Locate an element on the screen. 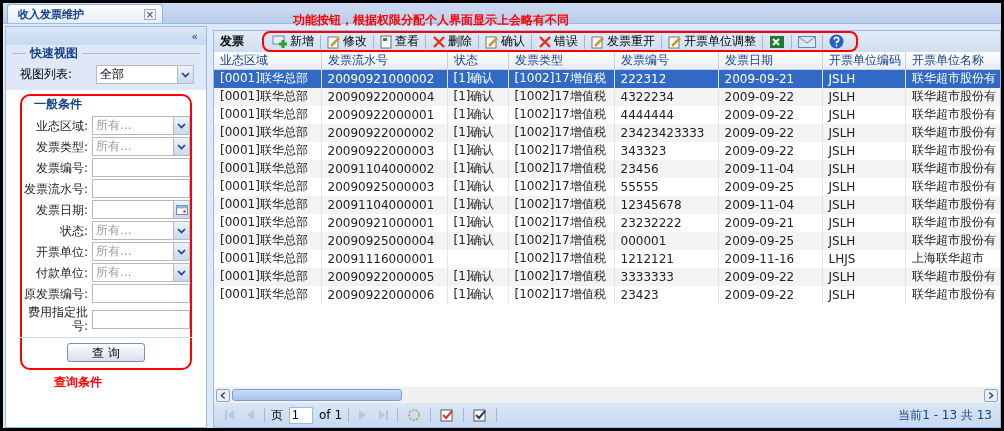 The image size is (1004, 431). calendar-icon is located at coordinates (181, 209).